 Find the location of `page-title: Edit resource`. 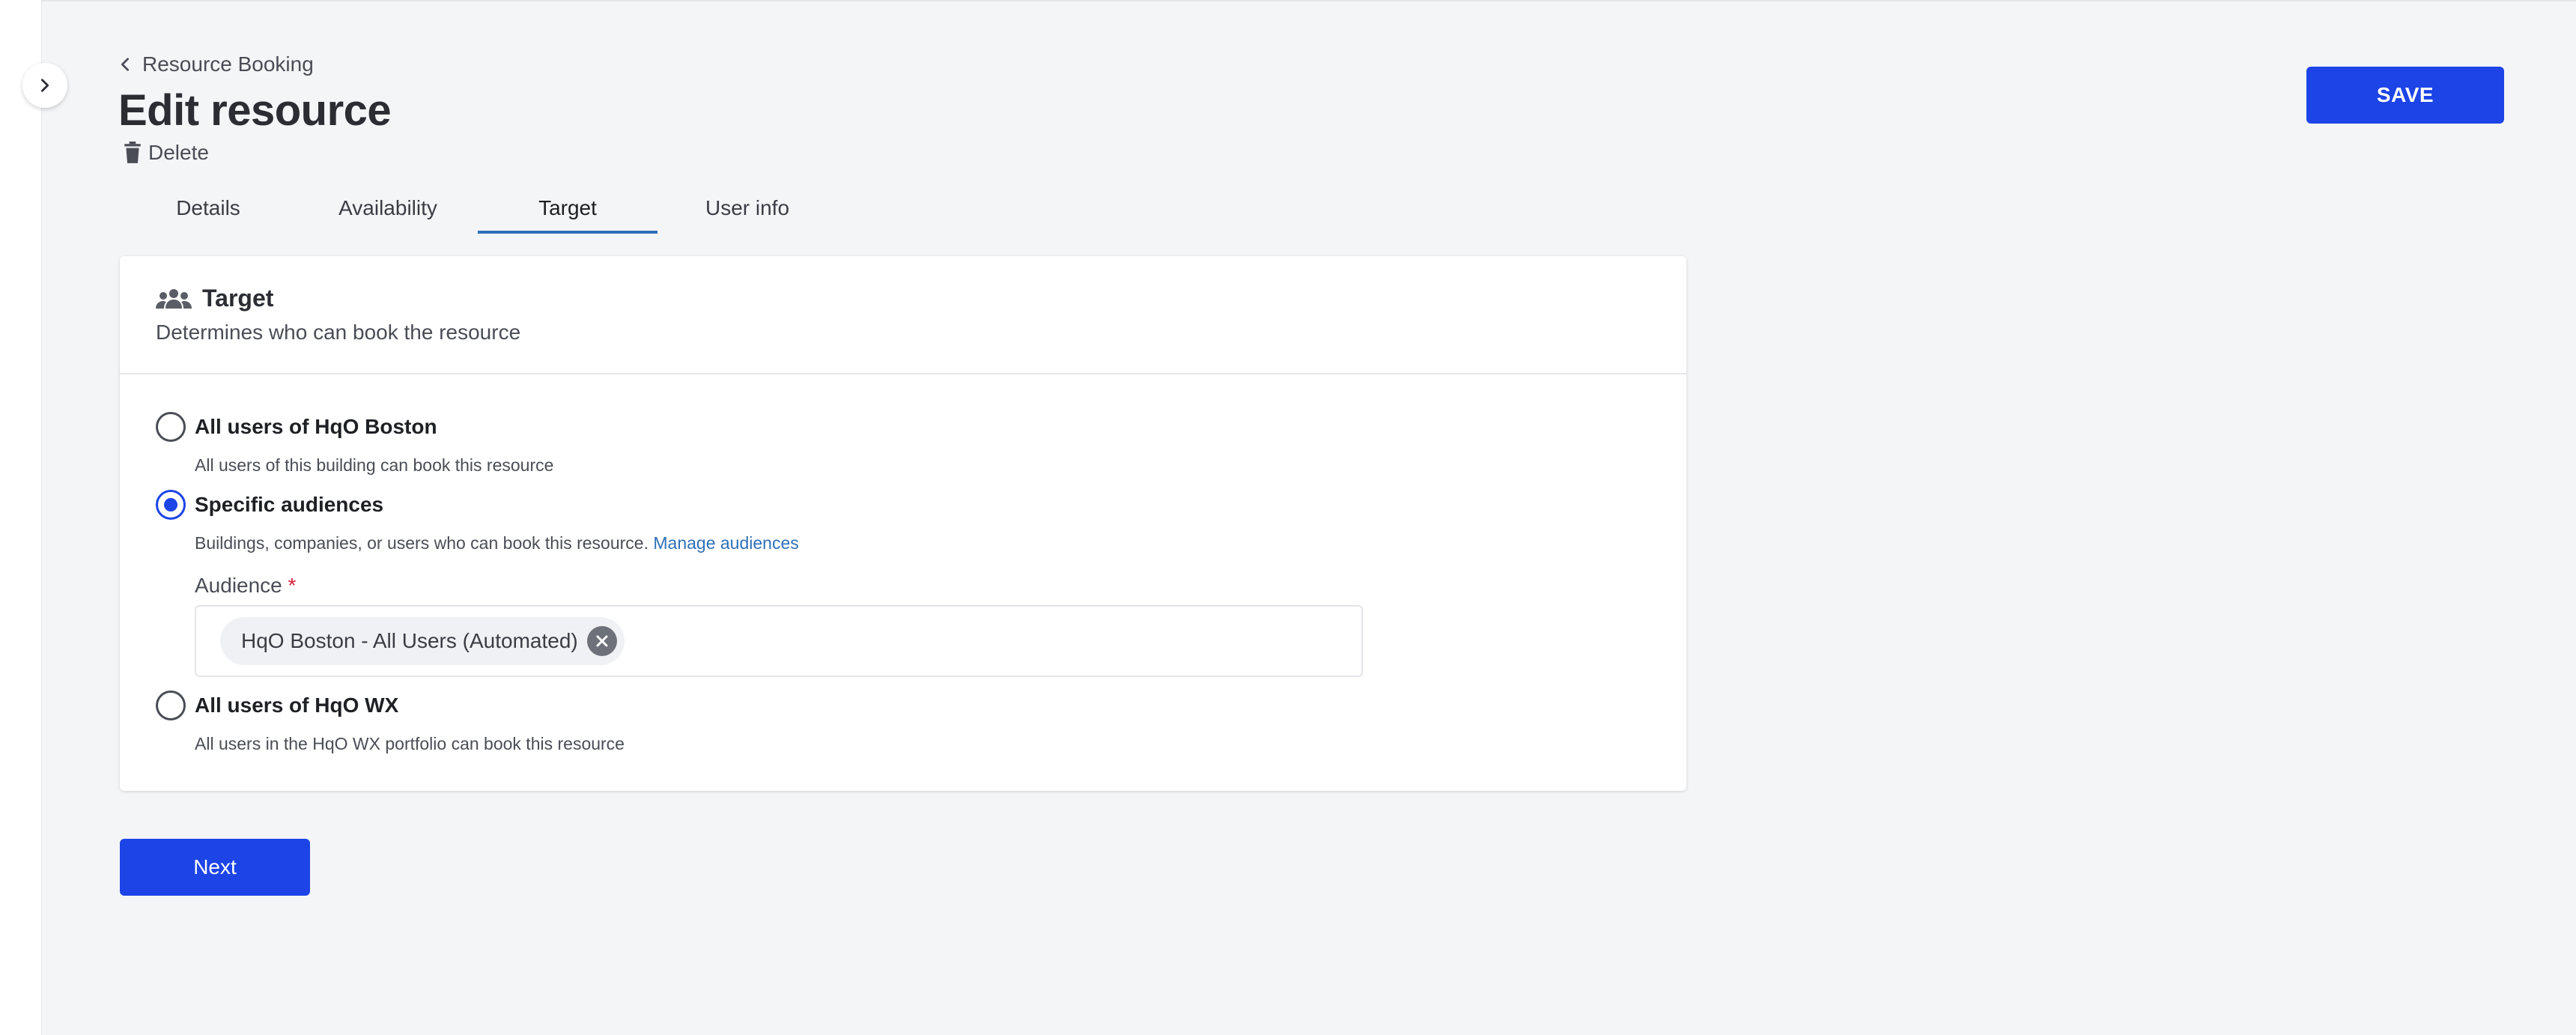

page-title: Edit resource is located at coordinates (255, 110).